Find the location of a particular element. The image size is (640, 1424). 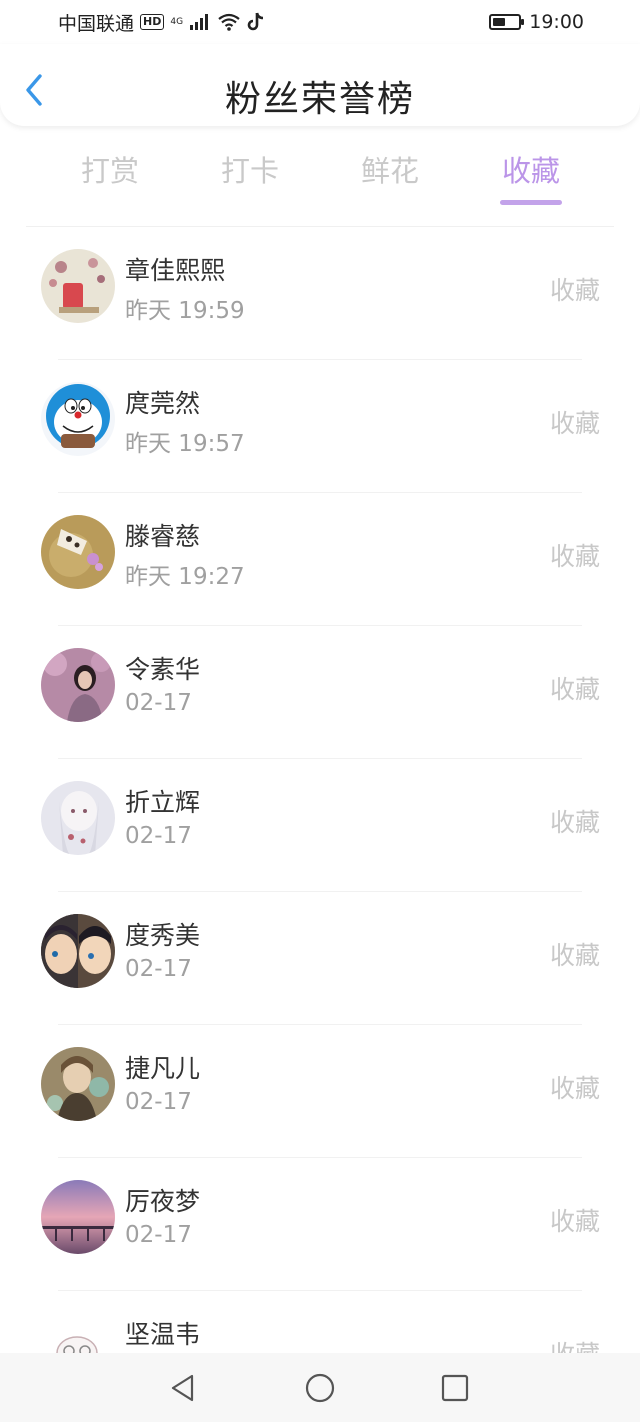

recents-square-icon is located at coordinates (455, 1388).